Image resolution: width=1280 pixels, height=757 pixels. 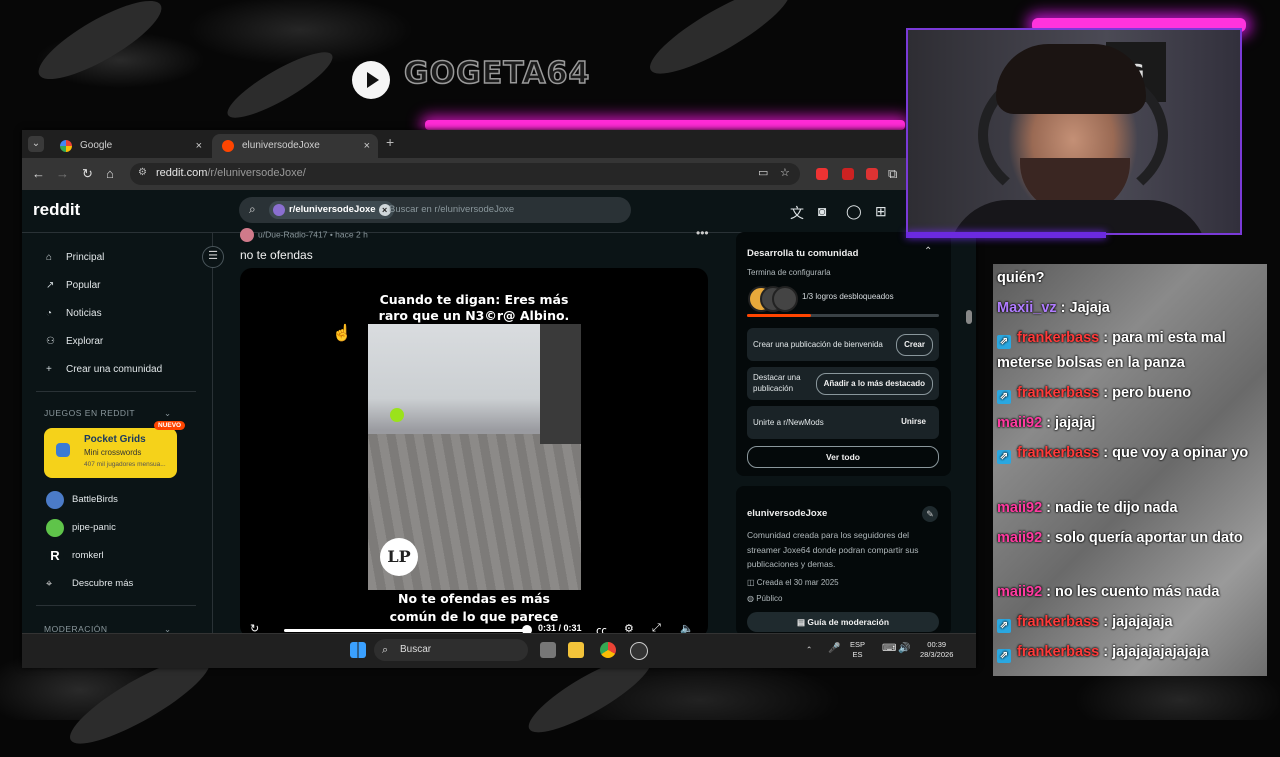 What do you see at coordinates (752, 598) in the screenshot?
I see `globe-icon: ◍` at bounding box center [752, 598].